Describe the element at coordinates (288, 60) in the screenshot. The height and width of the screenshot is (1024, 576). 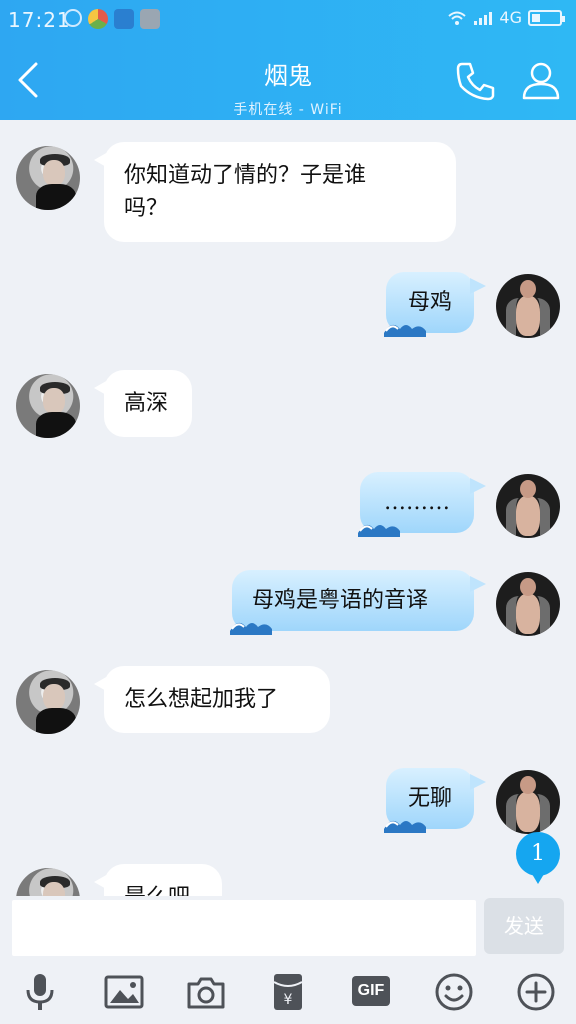
I see `chat-header: 17:21 4G 烟鬼 手机在线 - WiFi` at that location.